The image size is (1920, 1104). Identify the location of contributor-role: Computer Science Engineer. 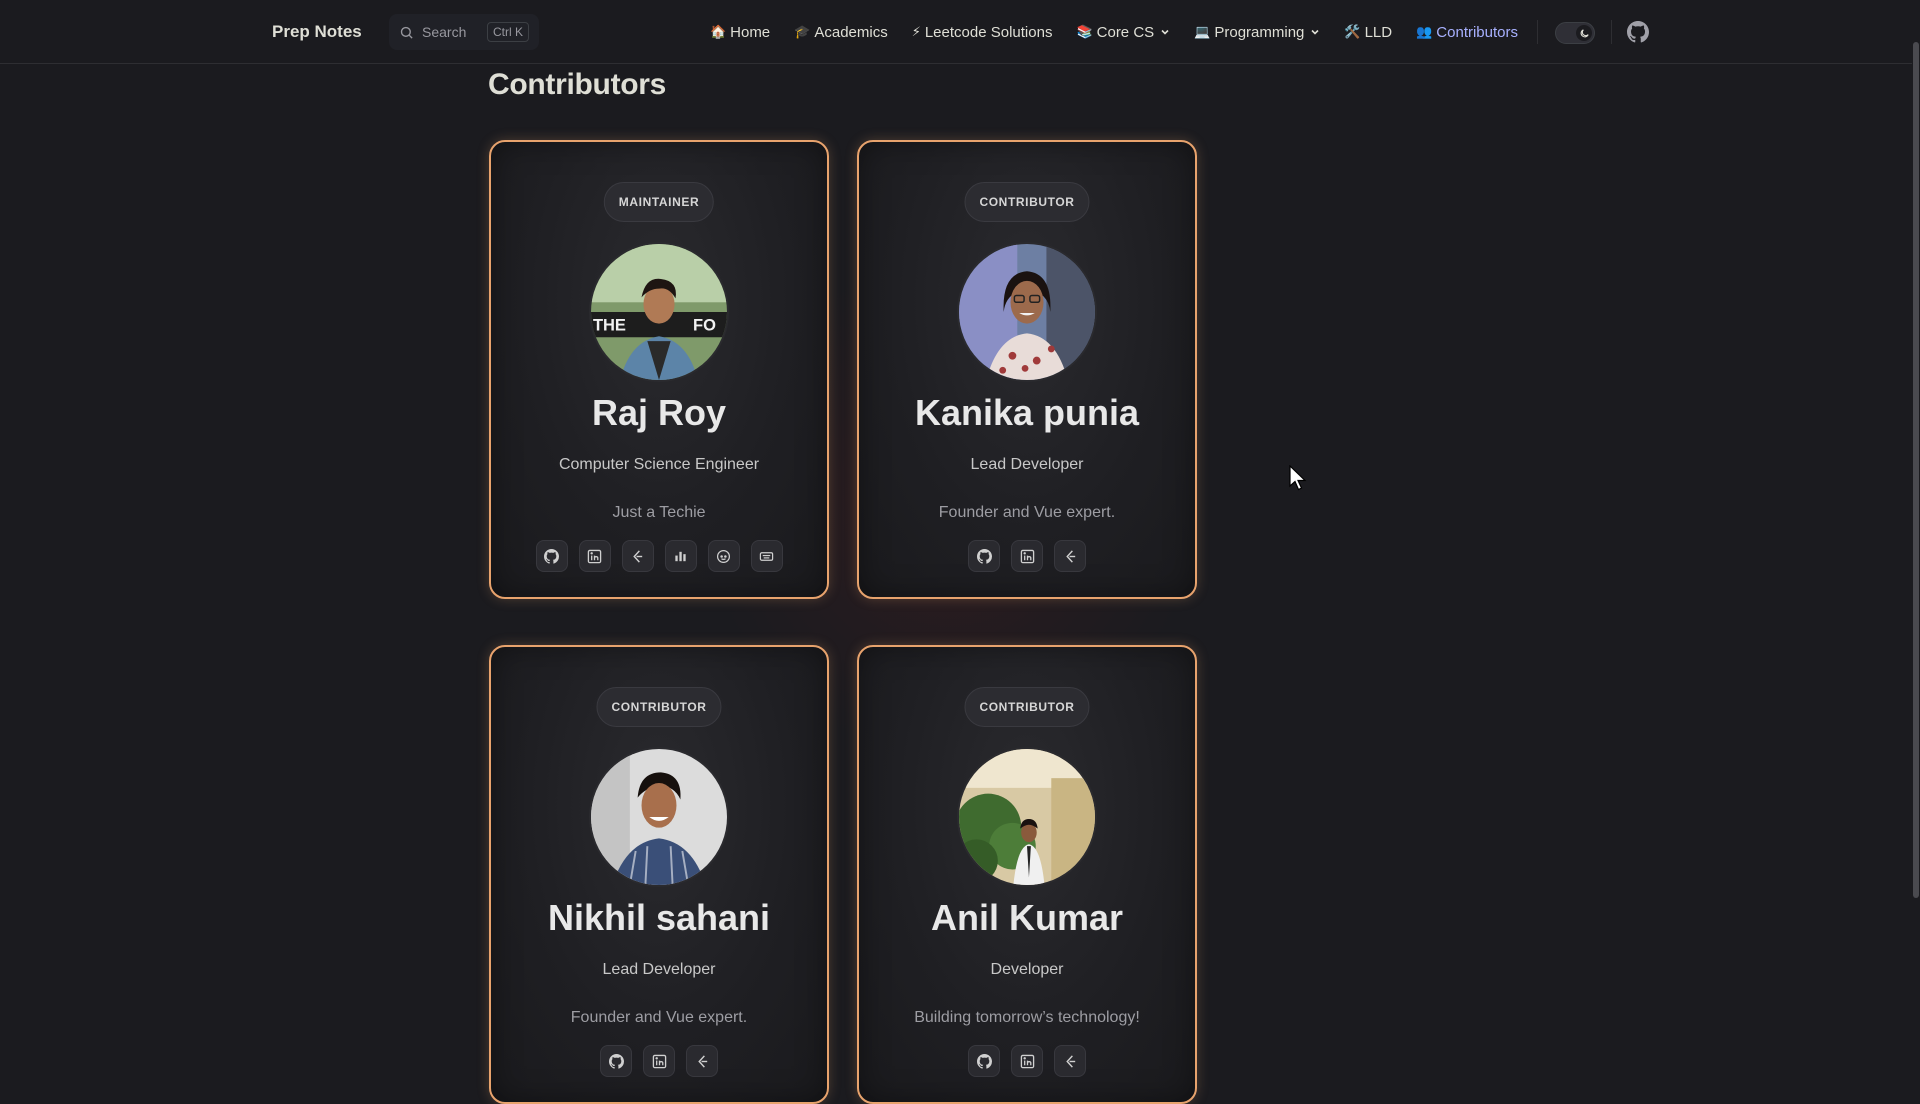
(659, 464).